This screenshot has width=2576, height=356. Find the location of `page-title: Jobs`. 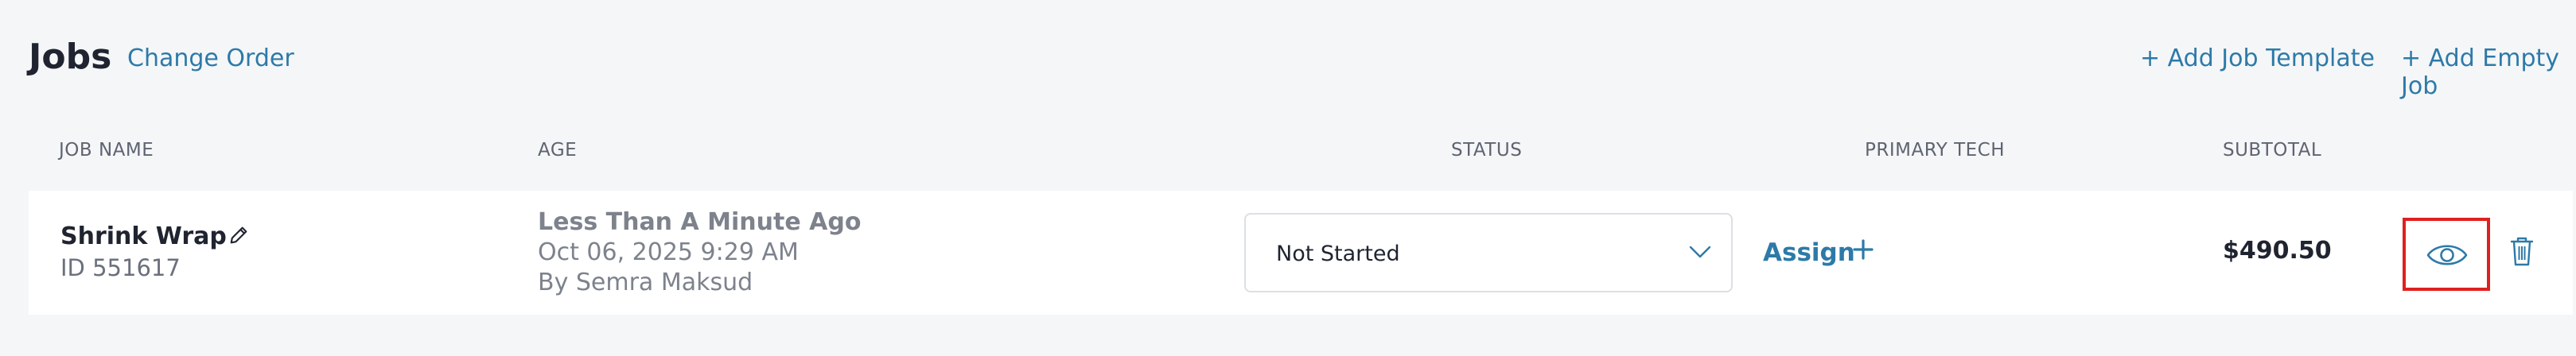

page-title: Jobs is located at coordinates (71, 57).